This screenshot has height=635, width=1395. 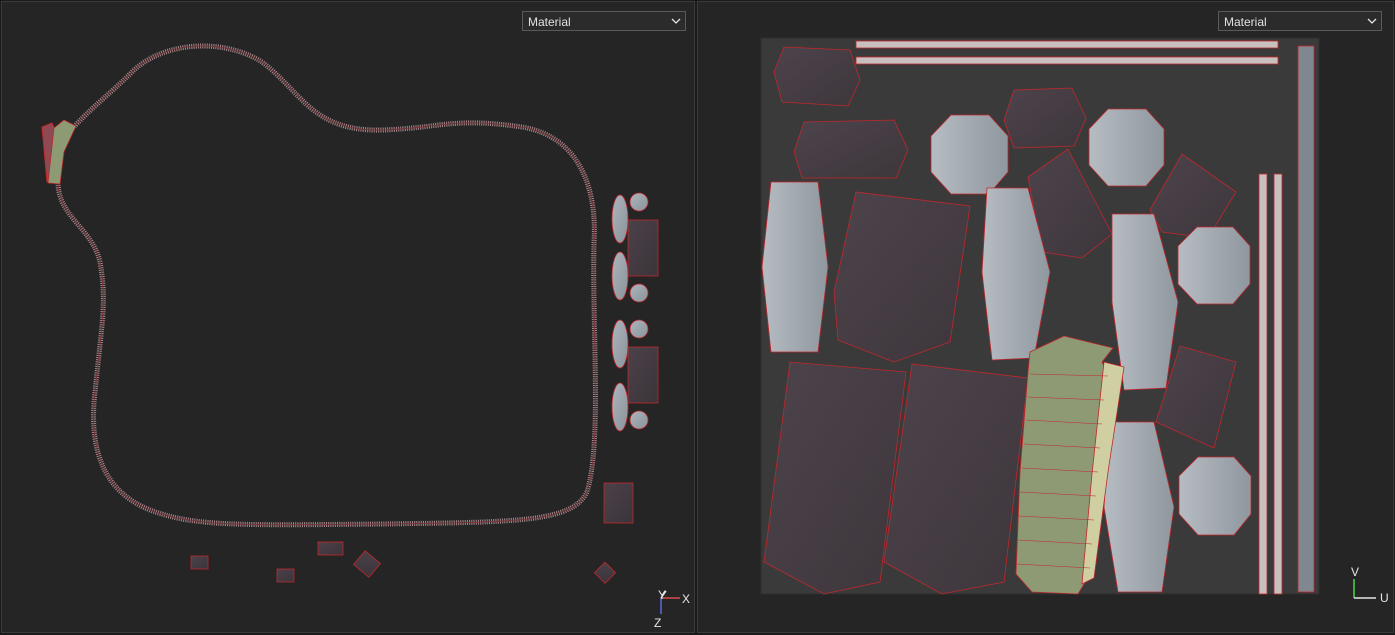 I want to click on selected-bridge-piece, so click(x=59, y=152).